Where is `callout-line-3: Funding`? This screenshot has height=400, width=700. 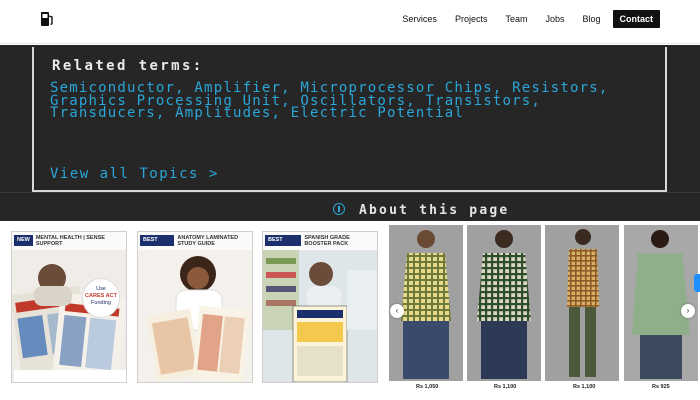
callout-line-3: Funding is located at coordinates (101, 303).